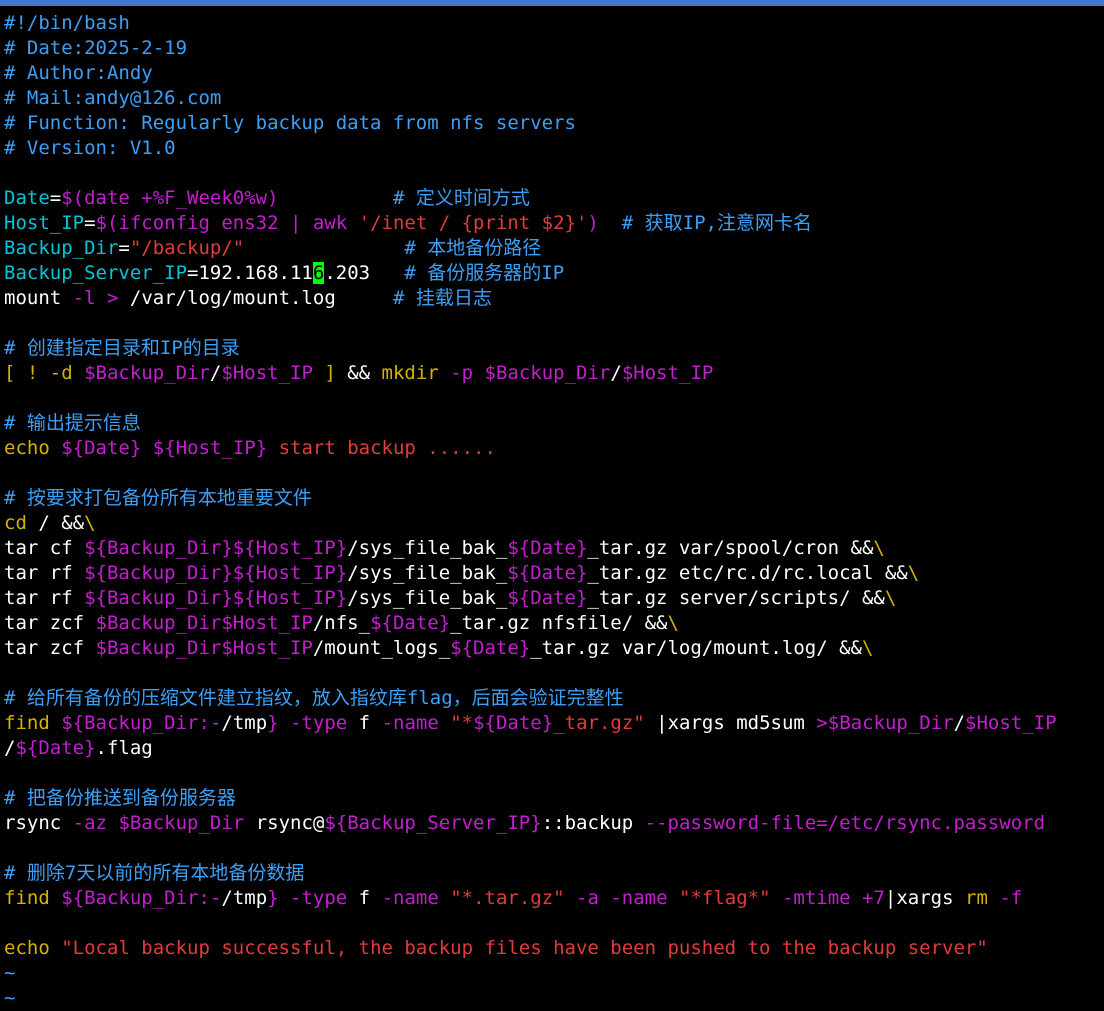  Describe the element at coordinates (72, 423) in the screenshot. I see `code-comment: # 输出提示信息` at that location.